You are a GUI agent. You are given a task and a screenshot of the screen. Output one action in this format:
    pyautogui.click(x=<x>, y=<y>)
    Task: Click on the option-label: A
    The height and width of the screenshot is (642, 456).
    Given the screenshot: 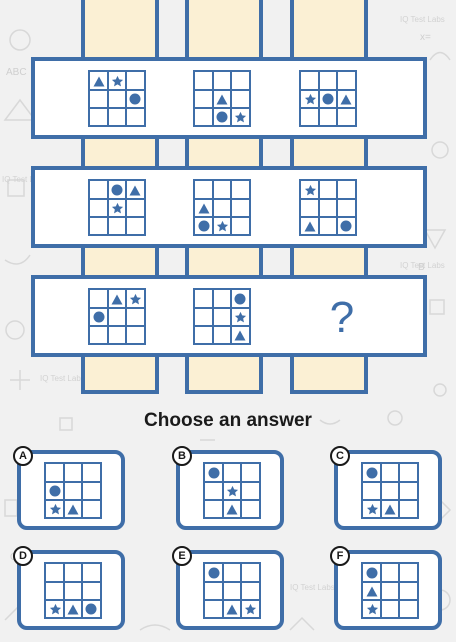 What is the action you would take?
    pyautogui.click(x=23, y=456)
    